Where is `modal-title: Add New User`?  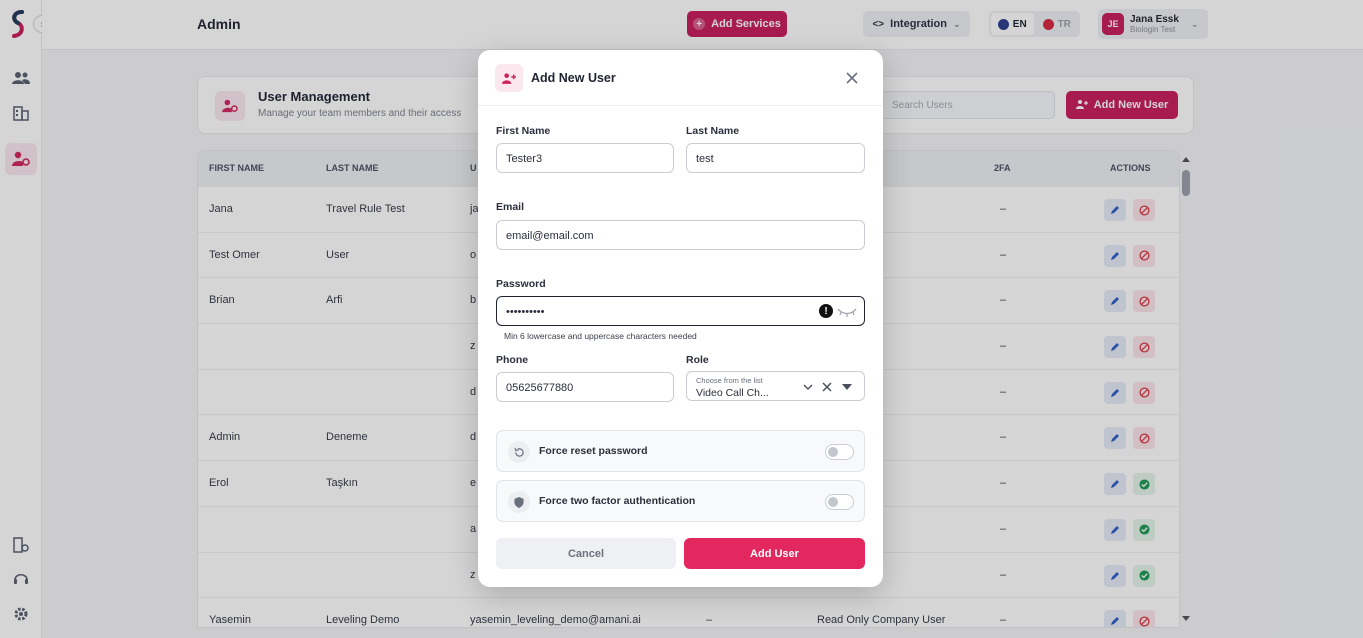
modal-title: Add New User is located at coordinates (573, 78).